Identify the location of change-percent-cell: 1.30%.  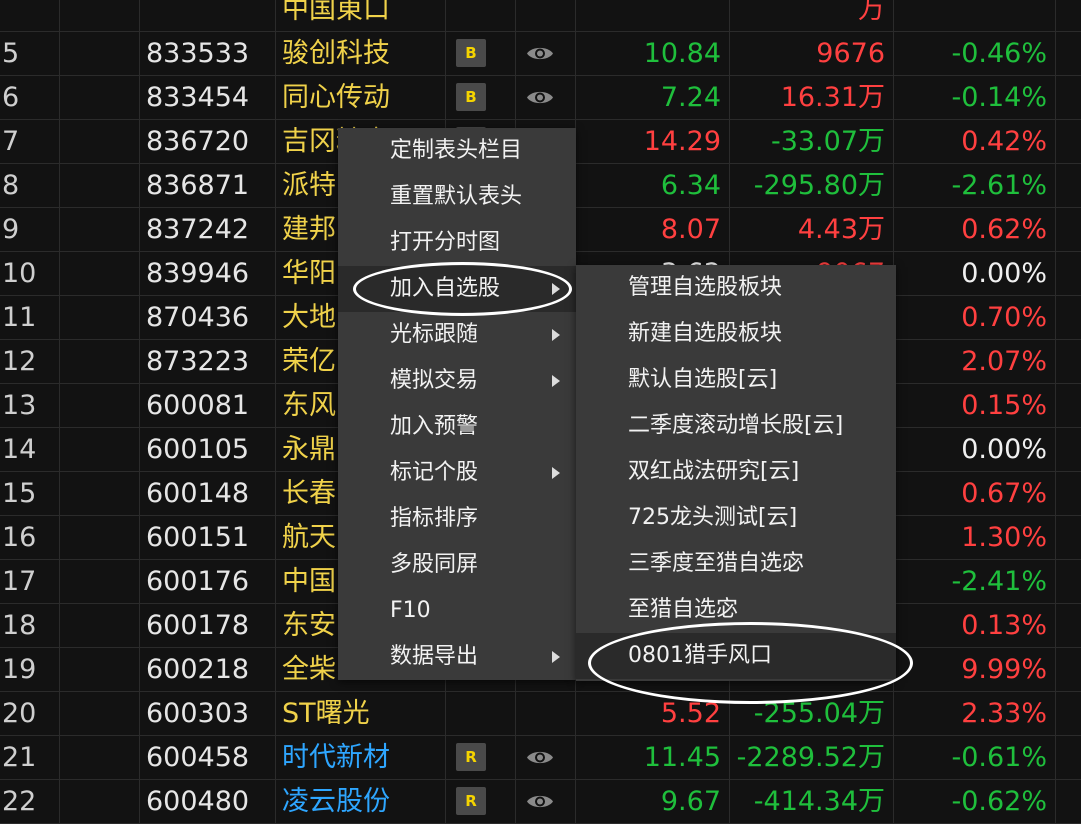
(975, 537).